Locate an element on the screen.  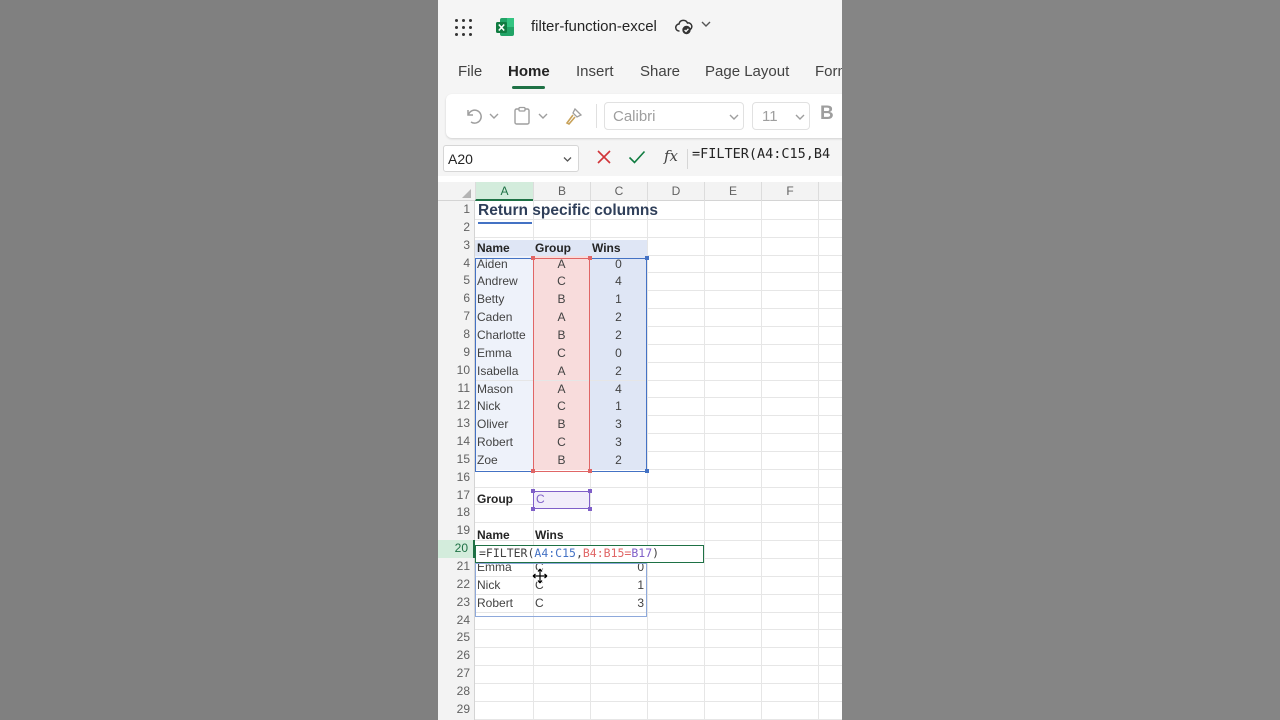
column-header-e: E is located at coordinates (732, 191).